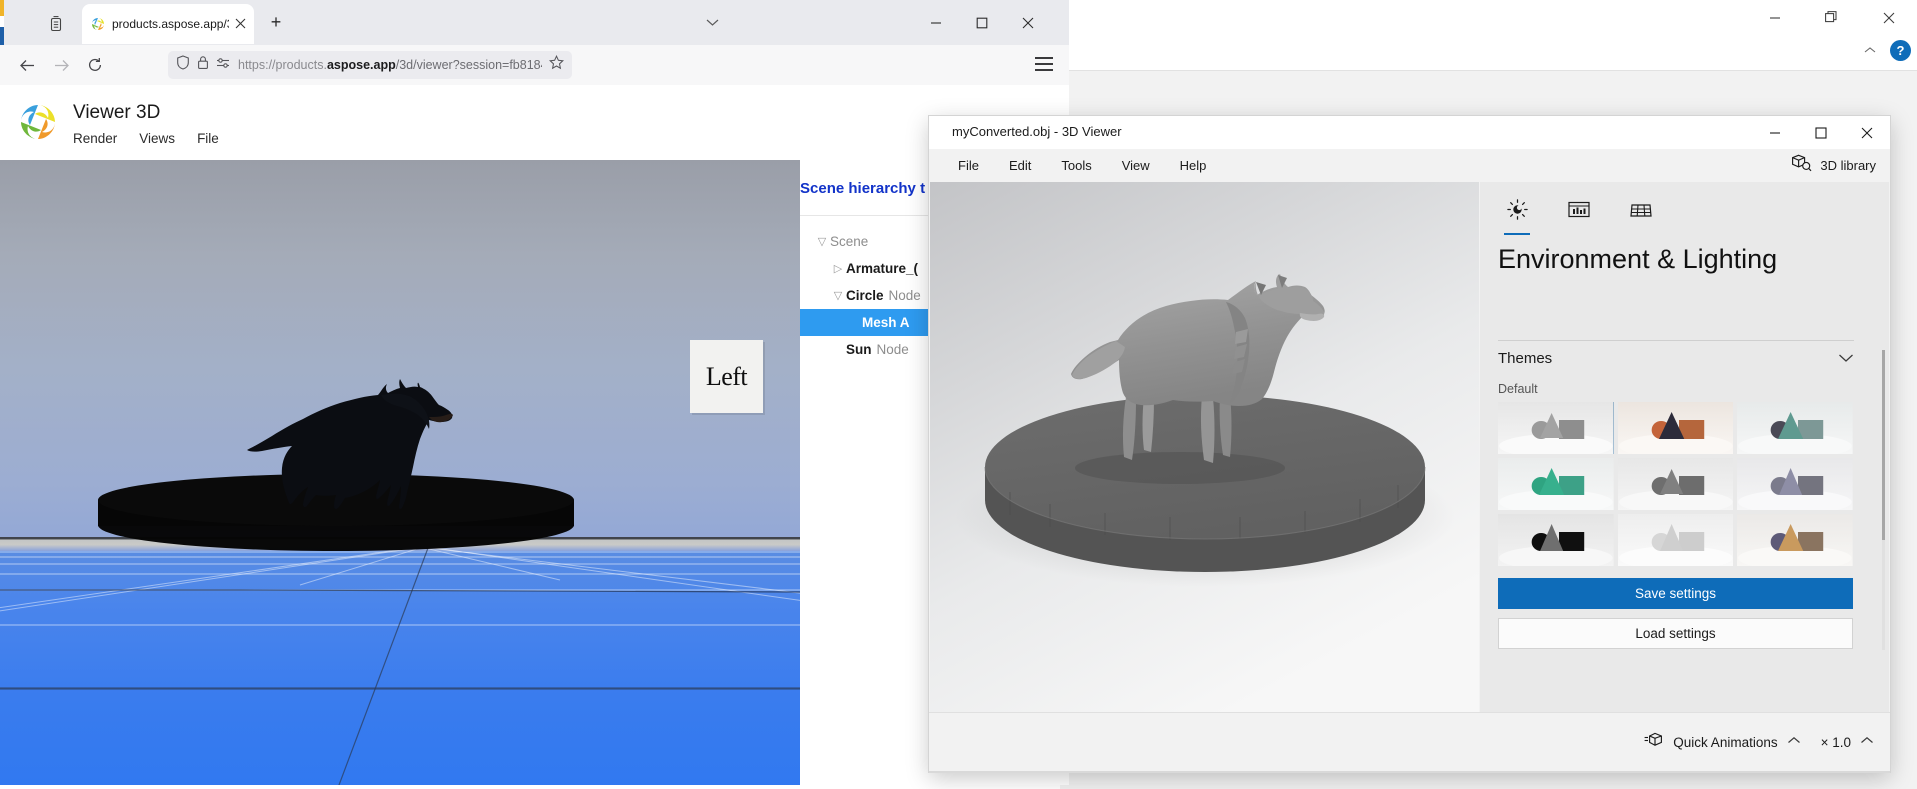 This screenshot has height=789, width=1917. I want to click on viewer-status-bar: Quick Animations × 1.0, so click(1409, 741).